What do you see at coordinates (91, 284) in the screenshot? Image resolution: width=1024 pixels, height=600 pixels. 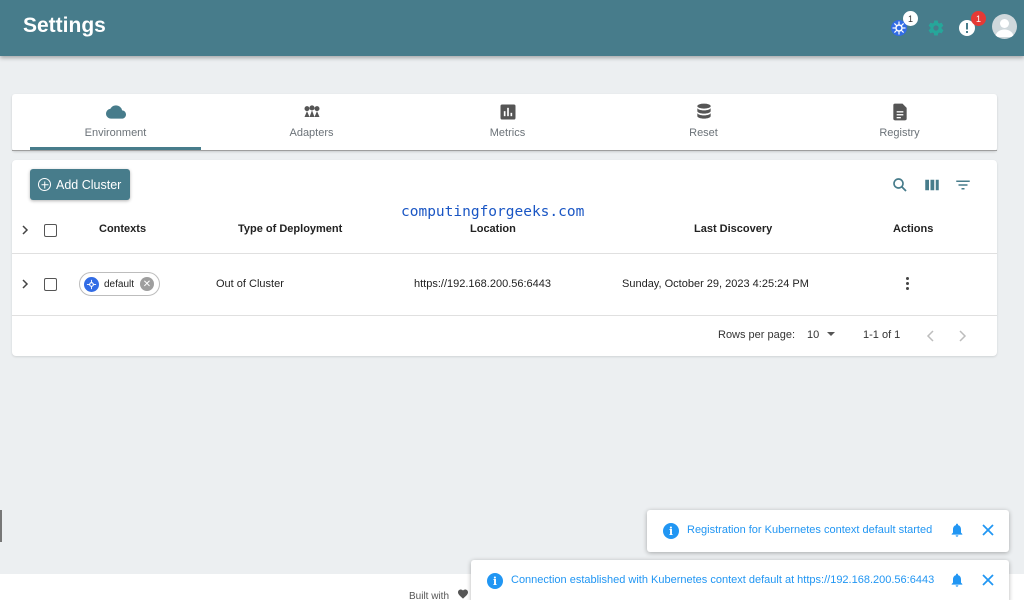 I see `kubernetes-icon` at bounding box center [91, 284].